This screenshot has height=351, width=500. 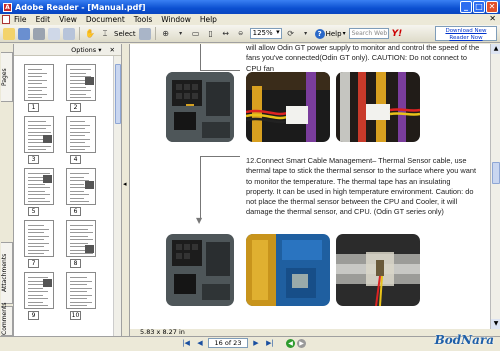 What do you see at coordinates (54, 33) in the screenshot?
I see `email-icon` at bounding box center [54, 33].